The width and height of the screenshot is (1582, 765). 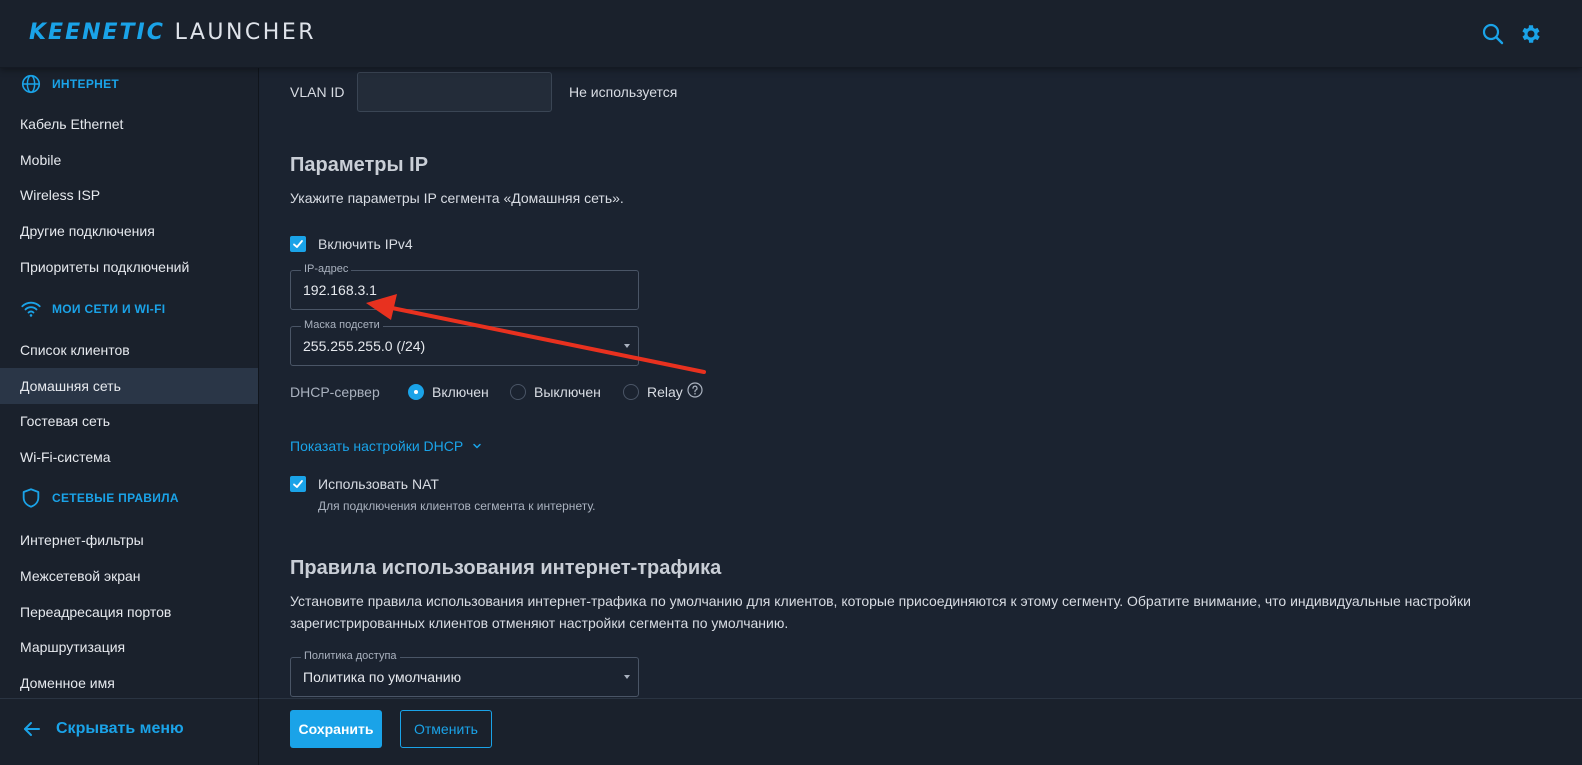 What do you see at coordinates (920, 731) in the screenshot?
I see `action-bar: Сохранить Отменить` at bounding box center [920, 731].